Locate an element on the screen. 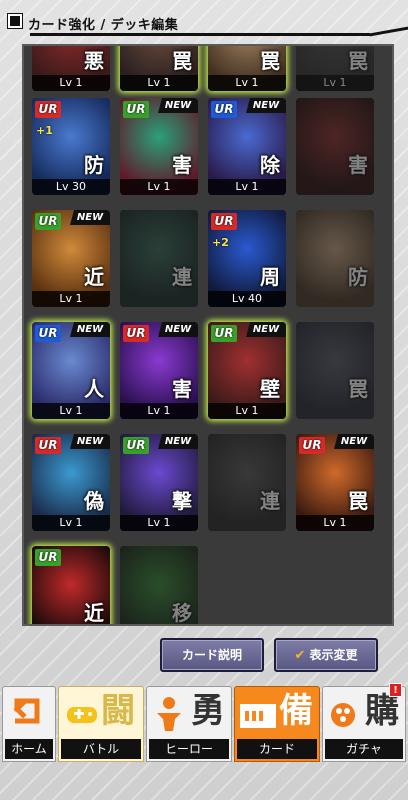 This screenshot has width=408, height=800. card-slot: 防 is located at coordinates (335, 258).